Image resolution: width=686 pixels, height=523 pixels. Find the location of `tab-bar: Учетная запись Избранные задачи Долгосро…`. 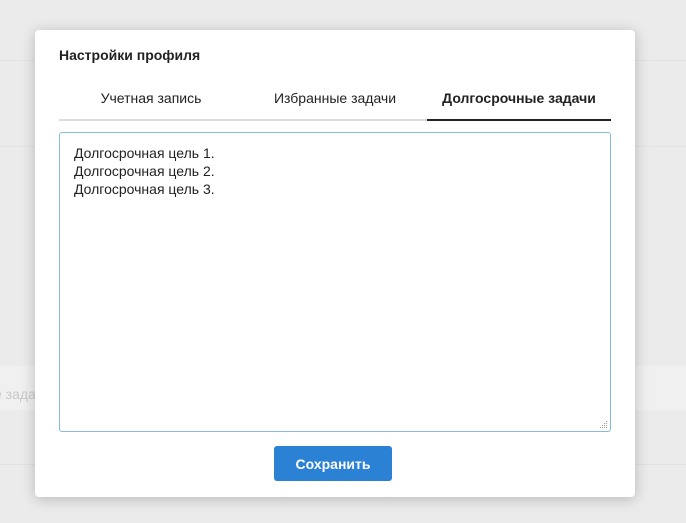

tab-bar: Учетная запись Избранные задачи Долгосро… is located at coordinates (335, 103).